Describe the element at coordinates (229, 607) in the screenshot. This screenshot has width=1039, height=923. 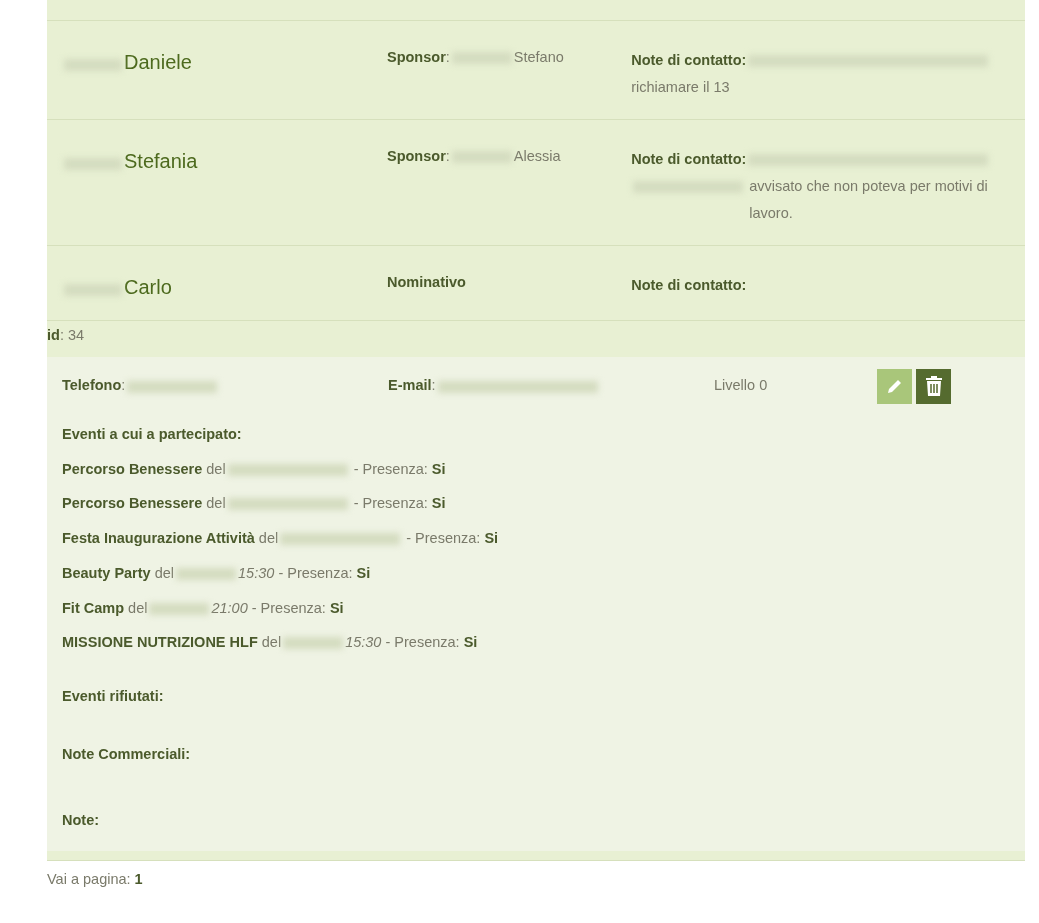
I see `event-time: 21:00` at that location.